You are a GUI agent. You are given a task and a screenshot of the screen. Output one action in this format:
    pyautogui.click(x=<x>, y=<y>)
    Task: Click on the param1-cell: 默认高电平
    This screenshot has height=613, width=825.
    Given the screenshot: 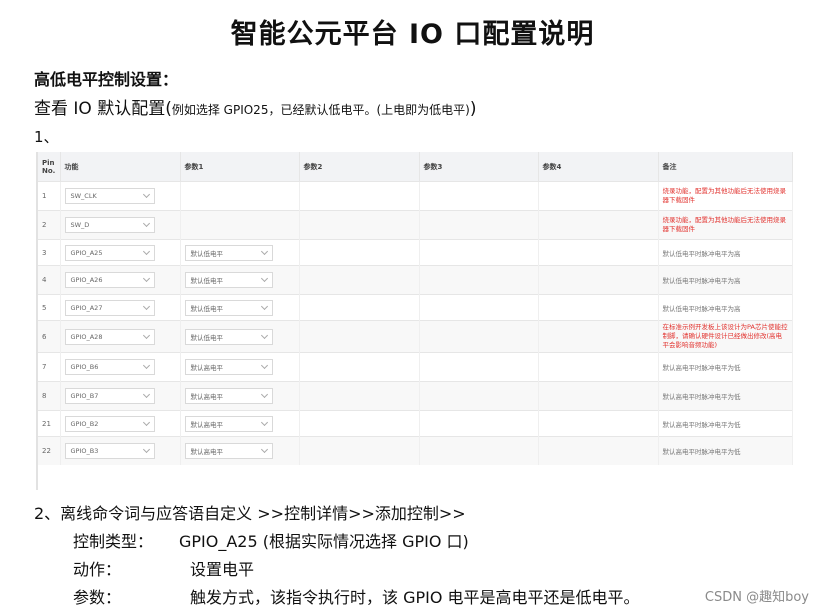 What is the action you would take?
    pyautogui.click(x=240, y=396)
    